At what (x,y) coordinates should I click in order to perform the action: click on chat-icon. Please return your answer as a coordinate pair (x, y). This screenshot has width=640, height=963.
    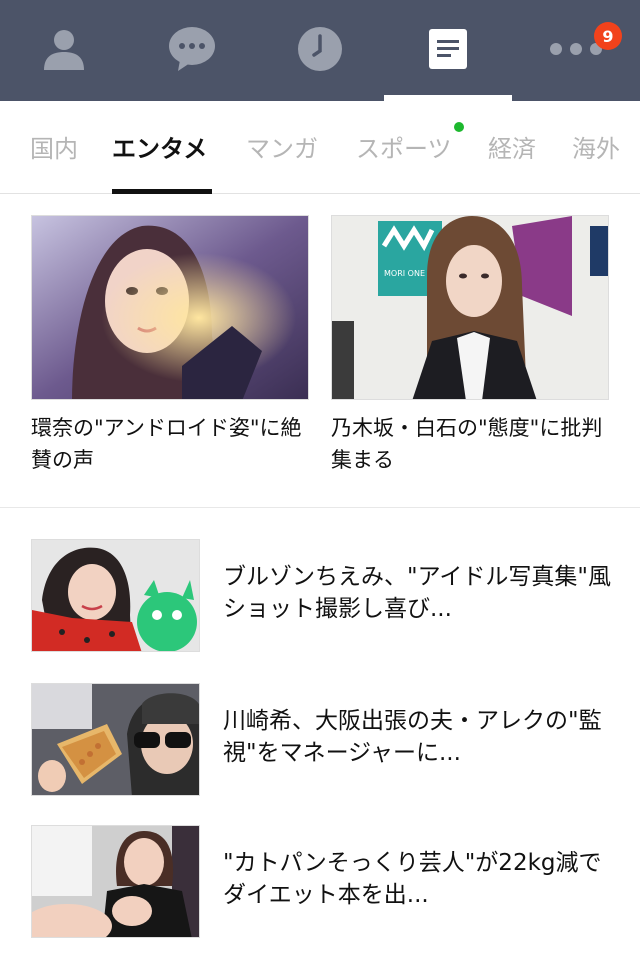
    Looking at the image, I should click on (192, 51).